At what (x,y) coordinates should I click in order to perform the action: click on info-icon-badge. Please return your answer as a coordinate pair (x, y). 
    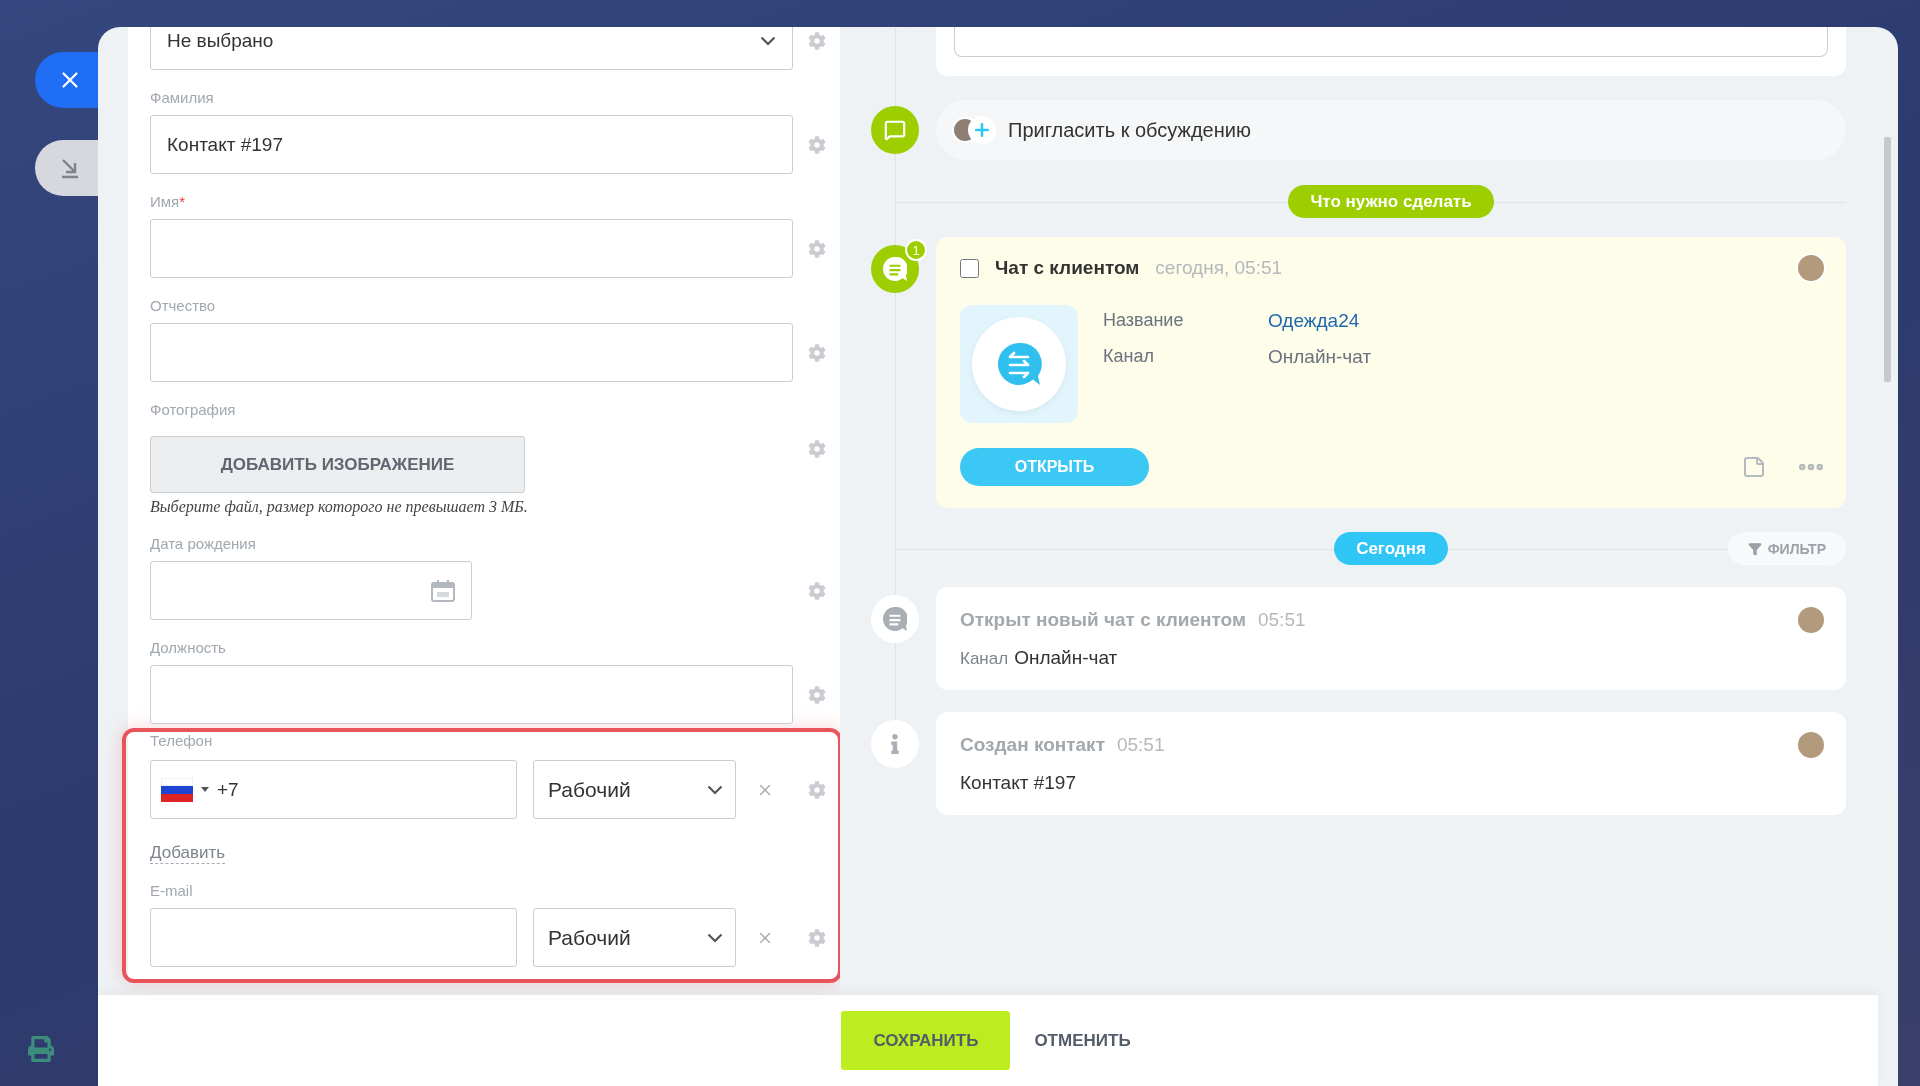
    Looking at the image, I should click on (895, 744).